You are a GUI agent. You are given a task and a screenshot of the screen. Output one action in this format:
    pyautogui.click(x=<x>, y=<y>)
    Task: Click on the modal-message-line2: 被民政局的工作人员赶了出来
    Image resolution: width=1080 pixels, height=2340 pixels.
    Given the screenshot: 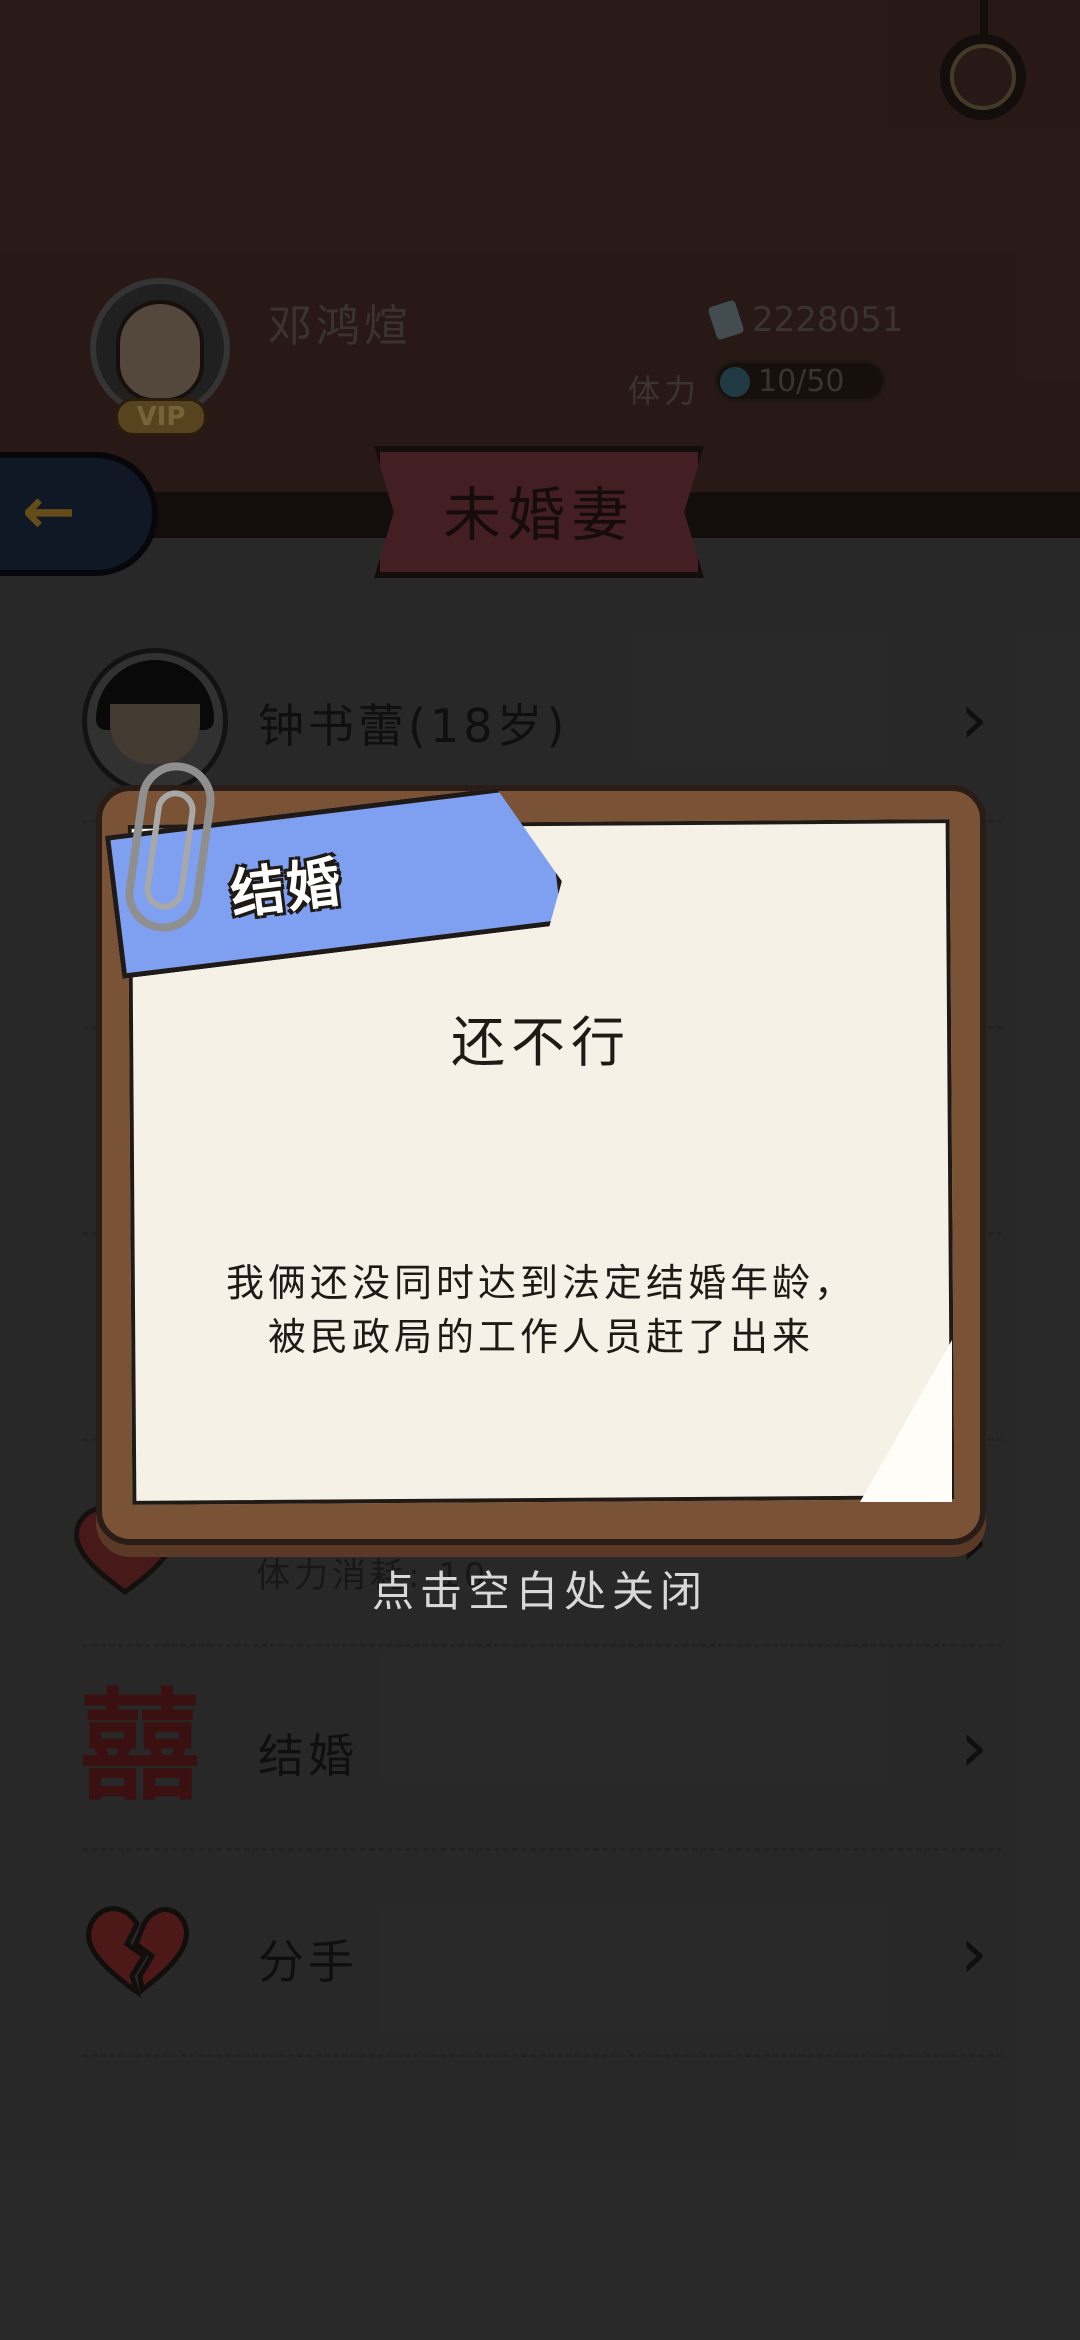 What is the action you would take?
    pyautogui.click(x=540, y=1337)
    